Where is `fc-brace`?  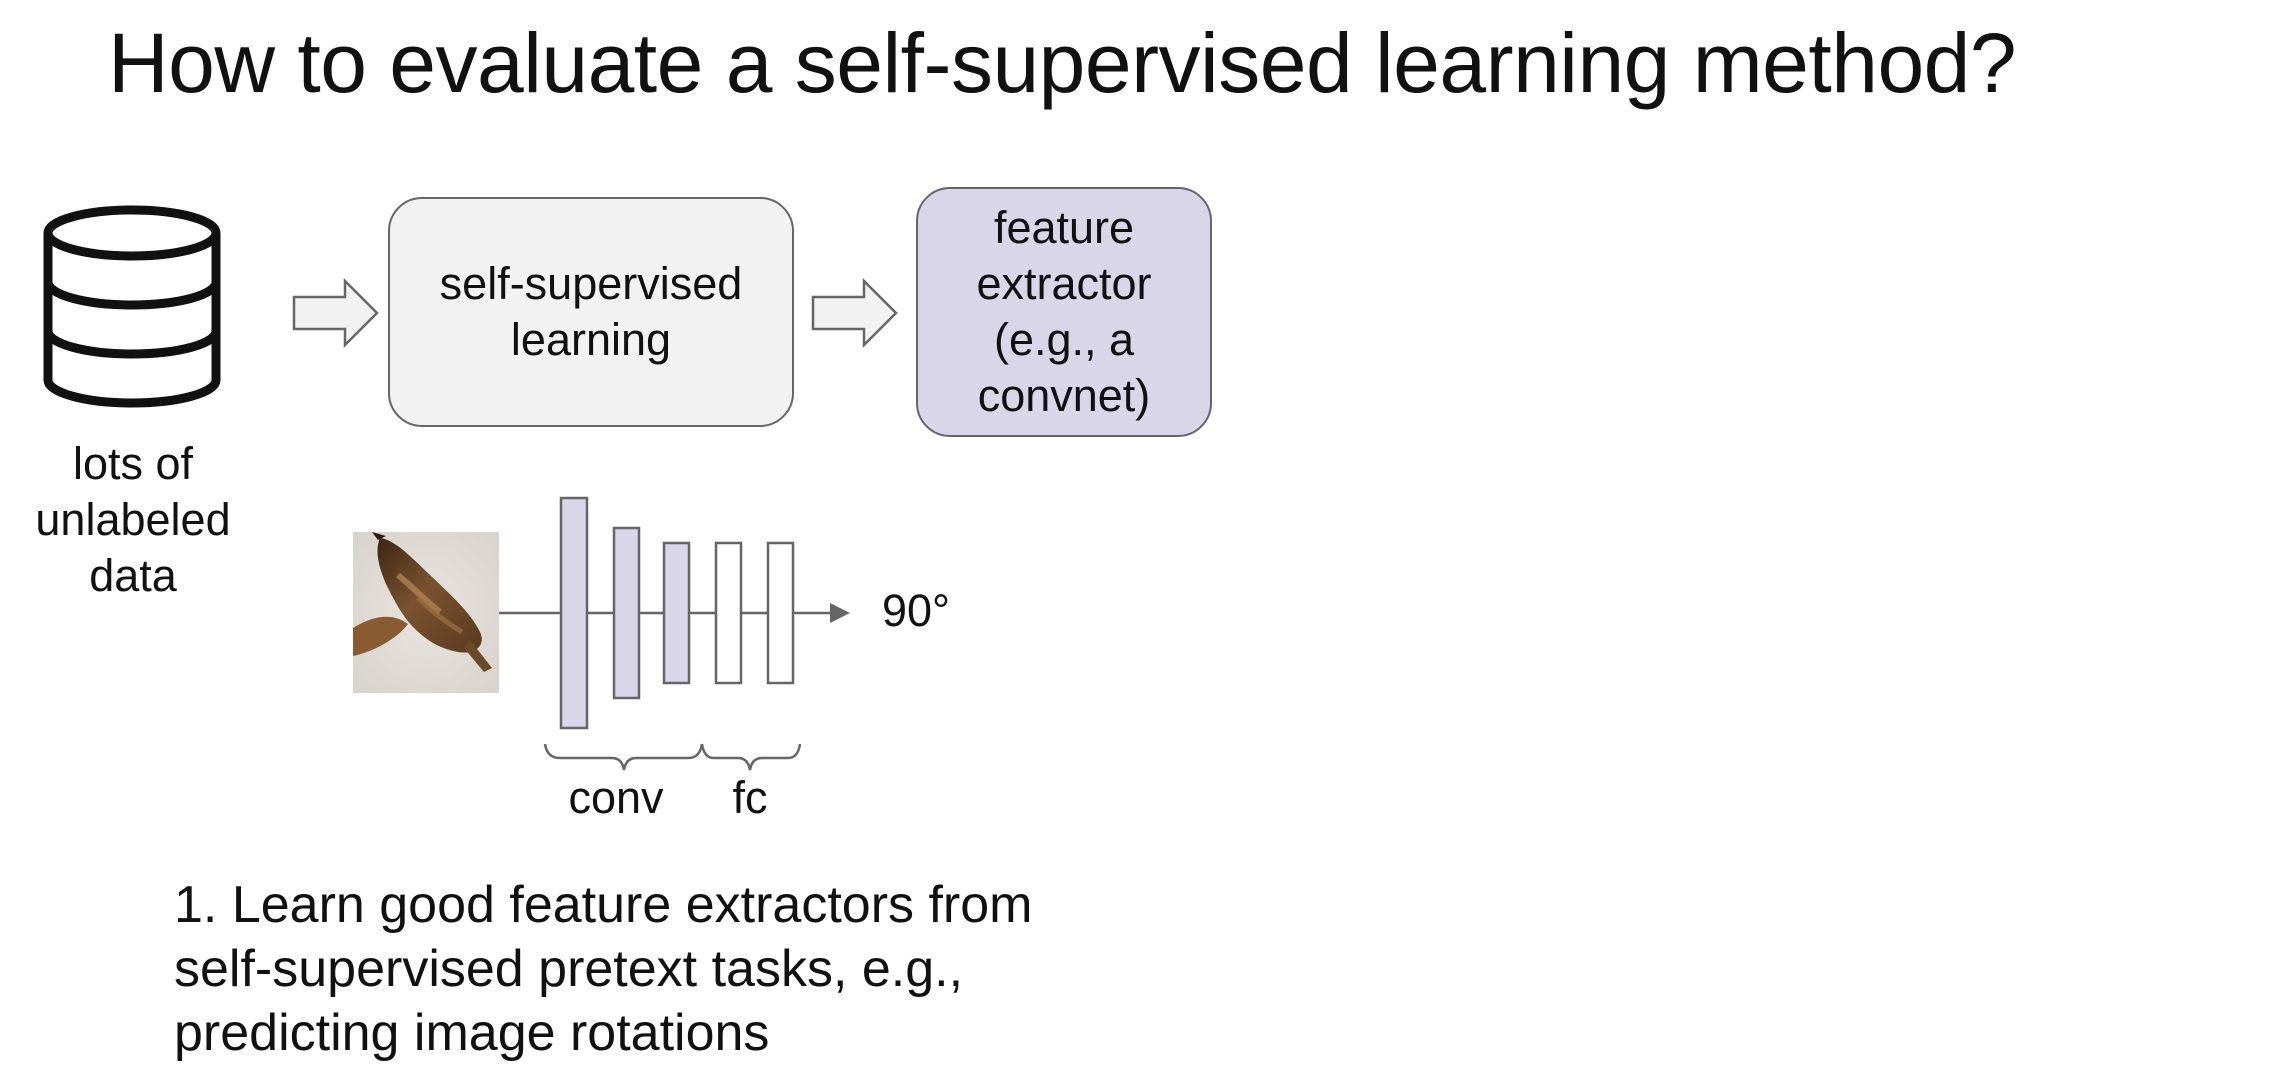
fc-brace is located at coordinates (751, 757).